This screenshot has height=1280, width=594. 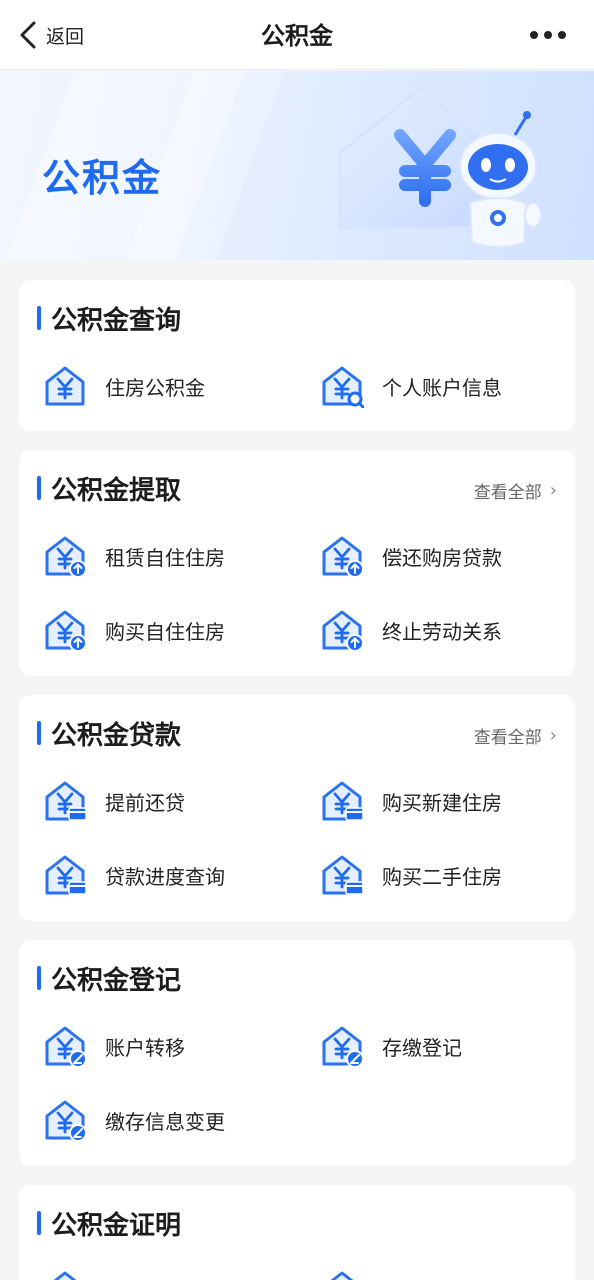 What do you see at coordinates (116, 490) in the screenshot?
I see `section-title: 公积金提取` at bounding box center [116, 490].